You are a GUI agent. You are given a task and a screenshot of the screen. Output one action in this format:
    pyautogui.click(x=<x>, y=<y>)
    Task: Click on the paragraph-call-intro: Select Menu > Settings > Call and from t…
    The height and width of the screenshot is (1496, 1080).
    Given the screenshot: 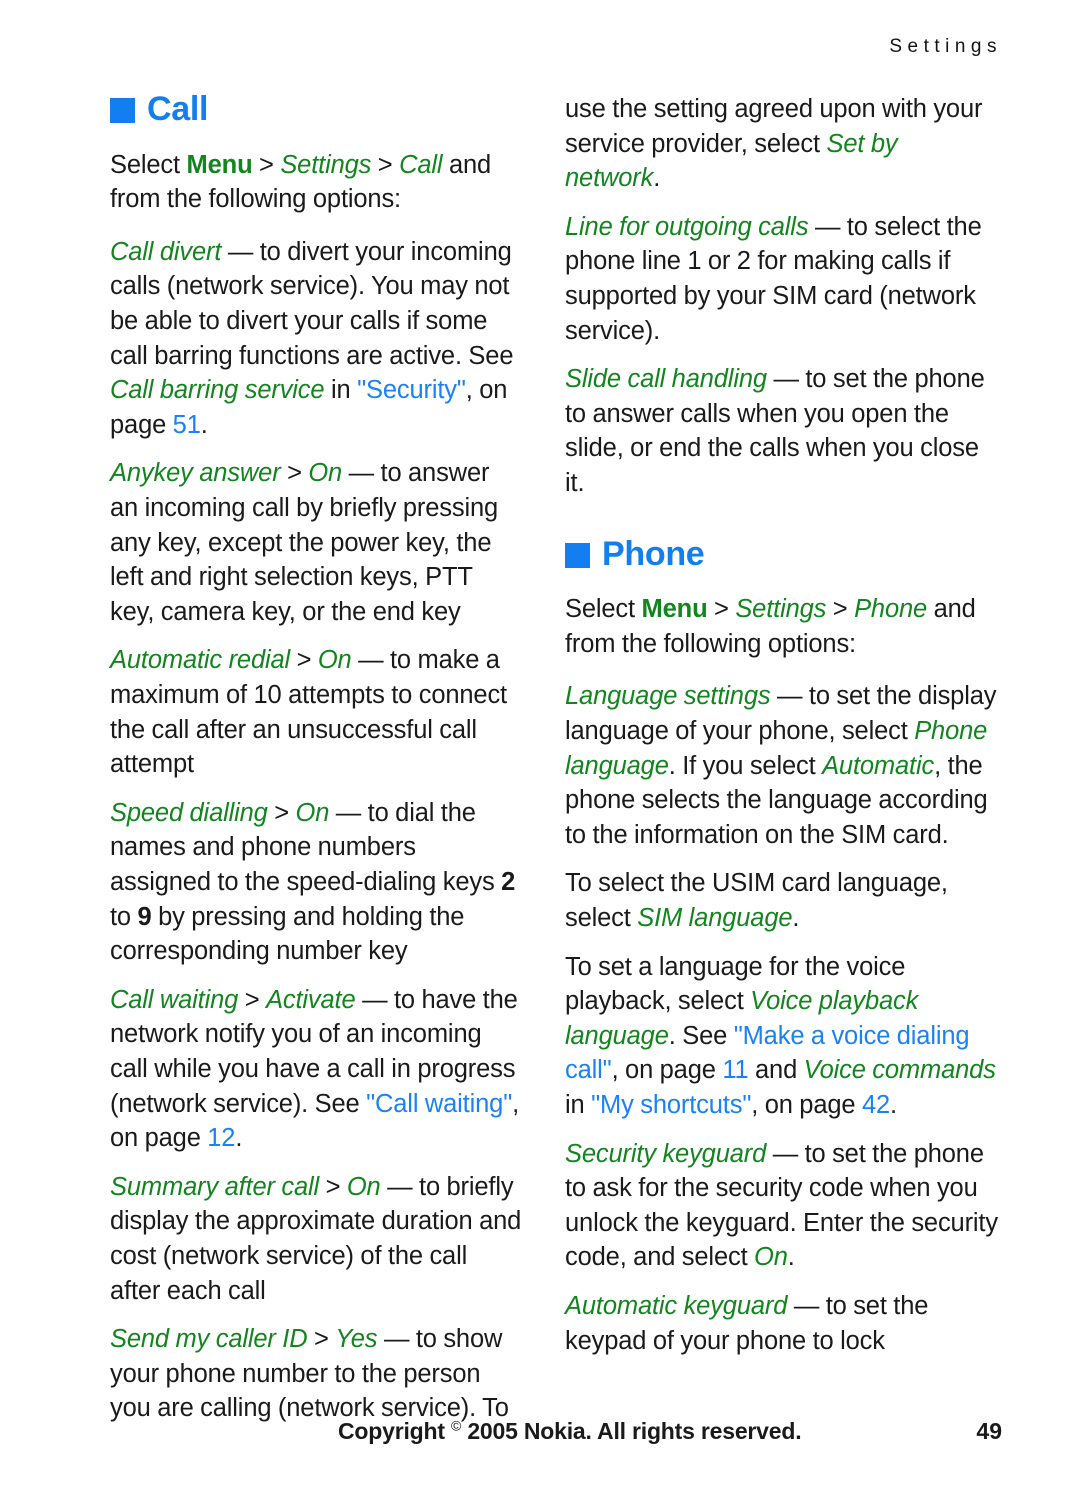 What is the action you would take?
    pyautogui.click(x=316, y=182)
    